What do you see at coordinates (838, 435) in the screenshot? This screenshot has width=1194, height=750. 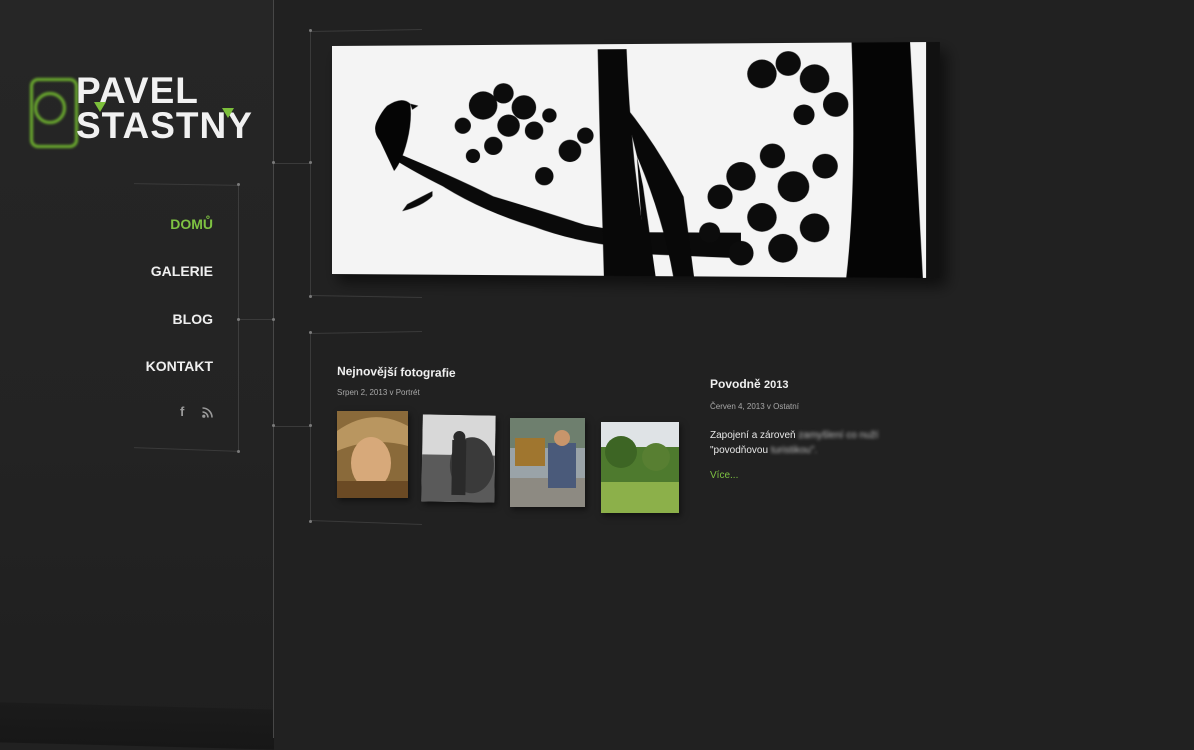 I see `excerpt-text-blurred: zamyšlení co nuží` at bounding box center [838, 435].